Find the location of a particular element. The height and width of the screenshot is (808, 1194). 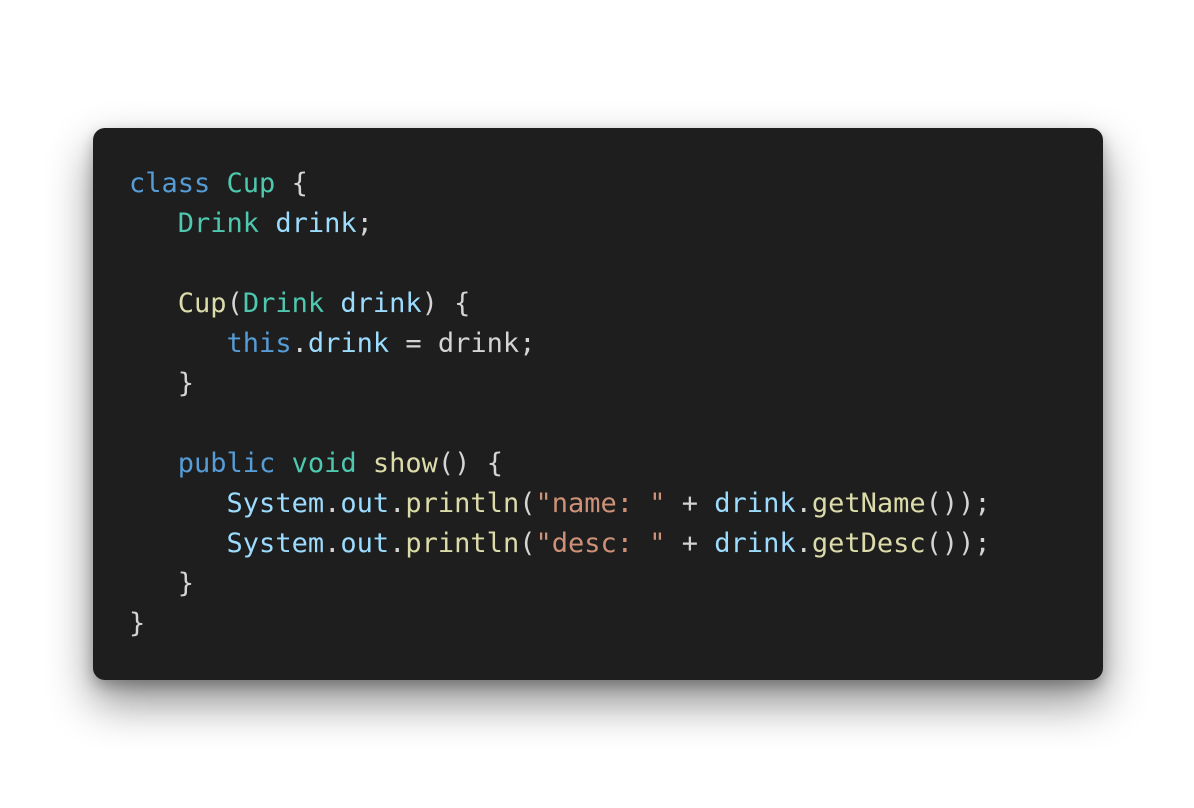

code-token: this is located at coordinates (259, 343).